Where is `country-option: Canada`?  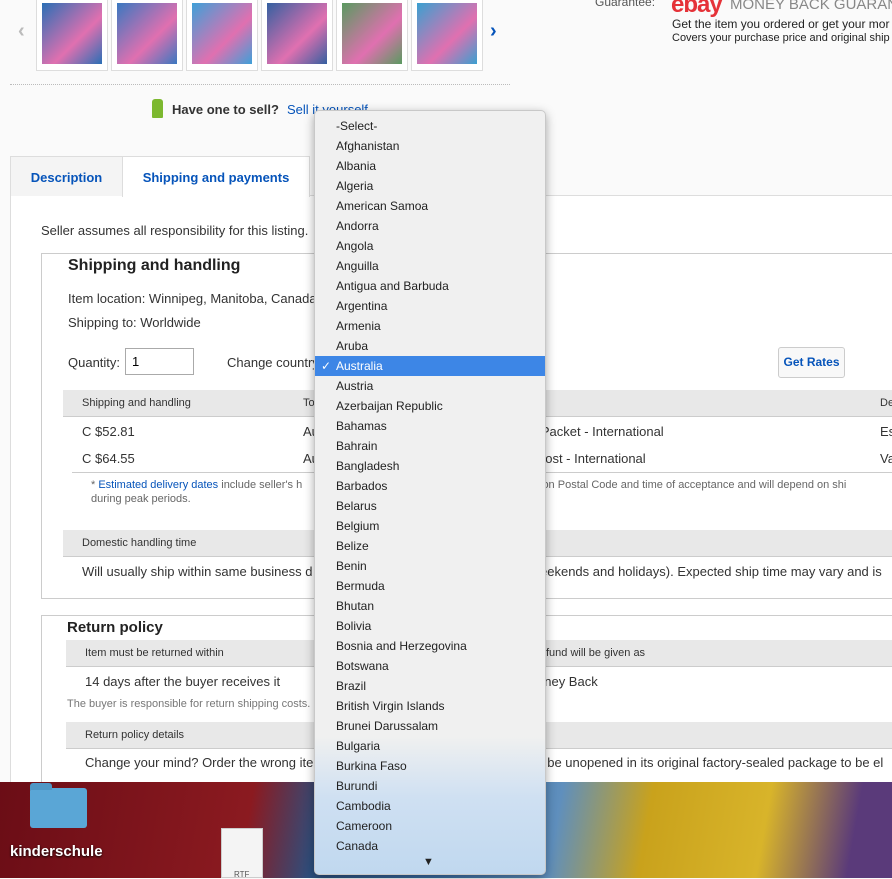 country-option: Canada is located at coordinates (430, 846).